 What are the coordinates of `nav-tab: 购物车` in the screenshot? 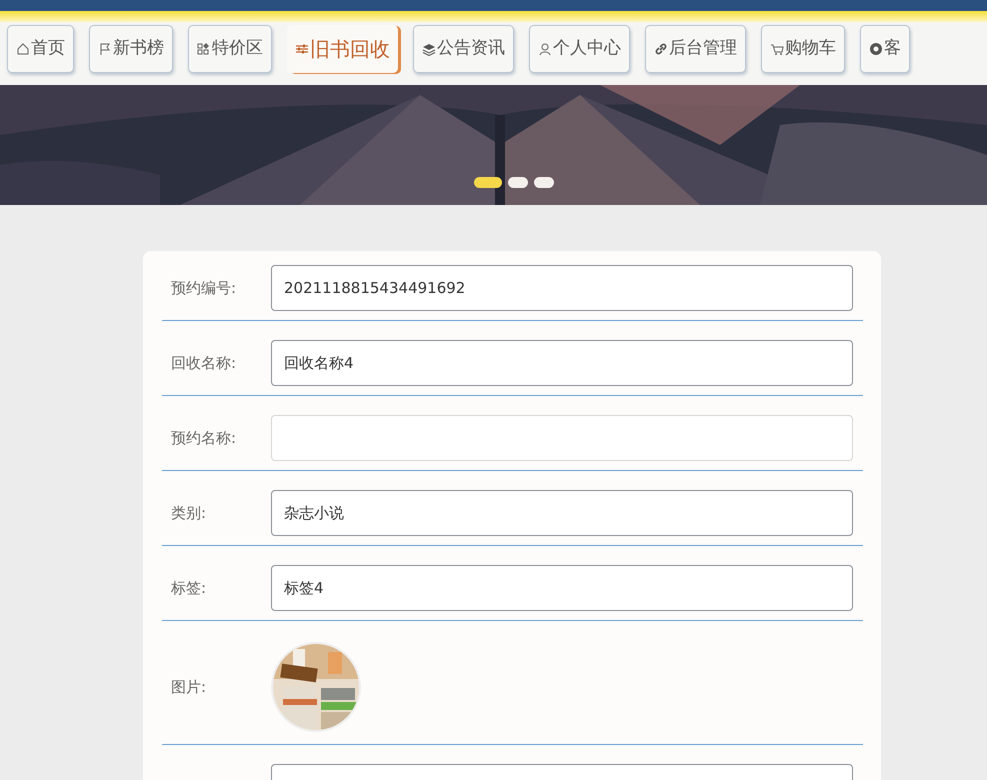 It's located at (803, 49).